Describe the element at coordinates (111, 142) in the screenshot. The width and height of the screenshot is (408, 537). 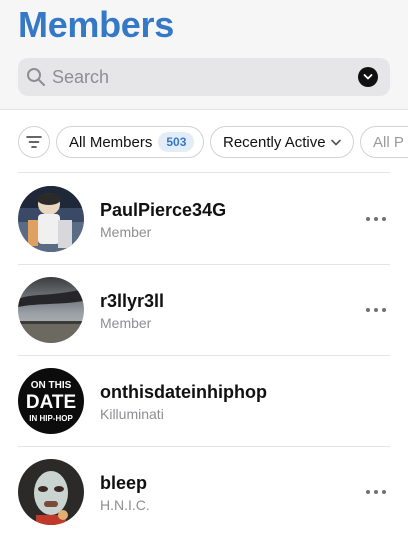
I see `chip-label: All Members` at that location.